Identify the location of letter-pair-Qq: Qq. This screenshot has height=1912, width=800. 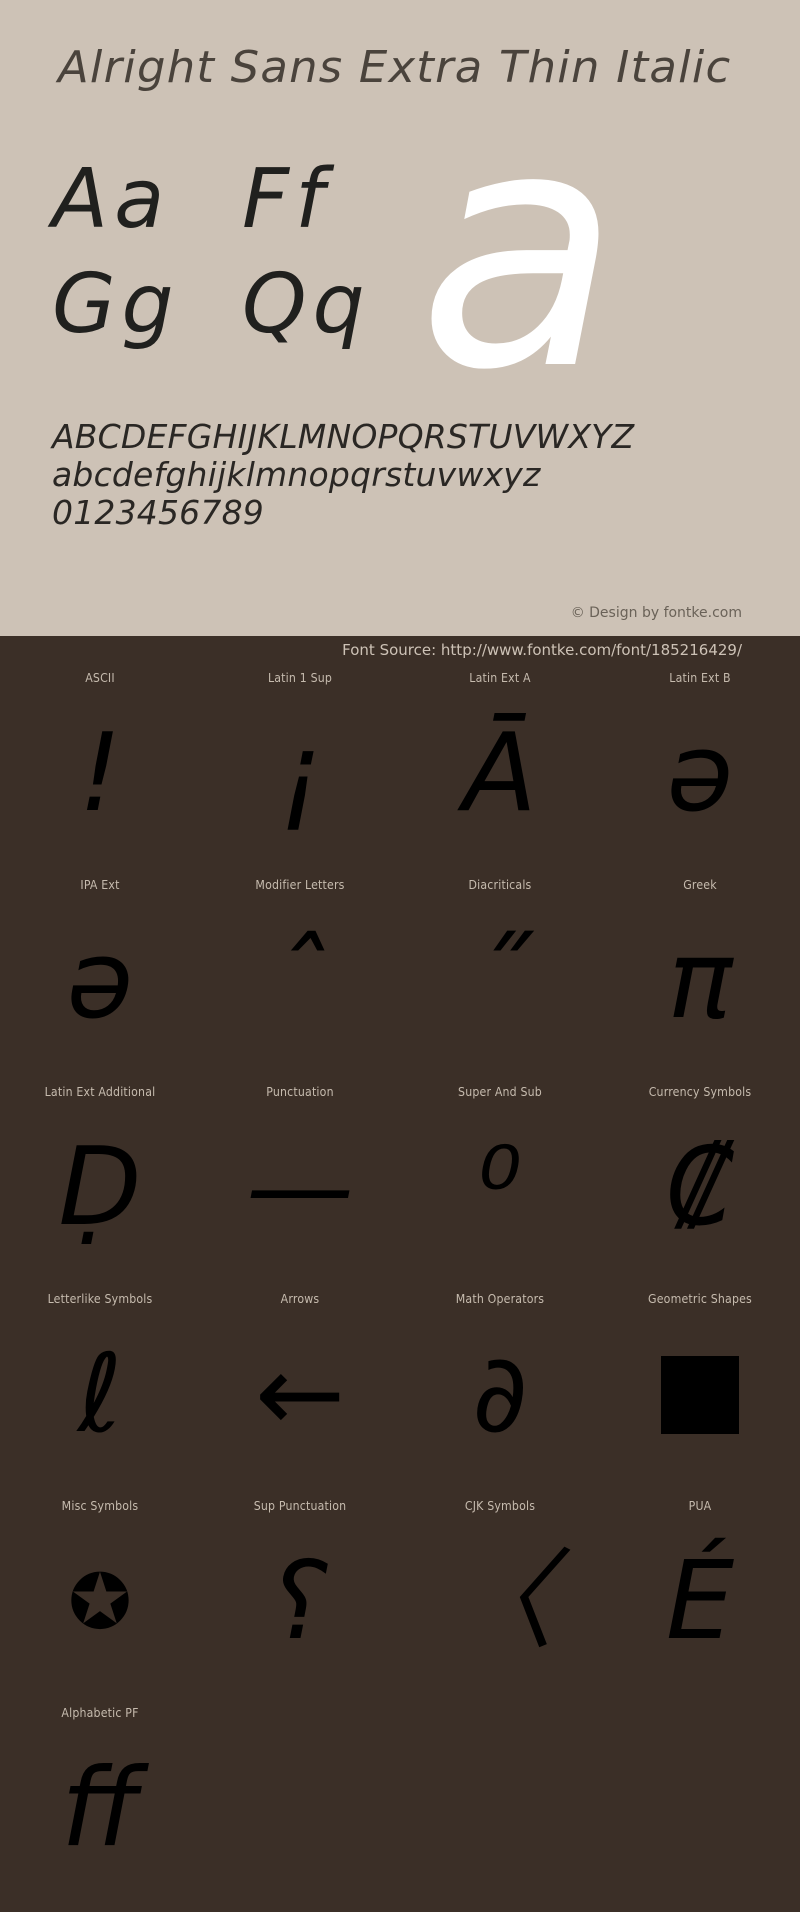
(306, 304).